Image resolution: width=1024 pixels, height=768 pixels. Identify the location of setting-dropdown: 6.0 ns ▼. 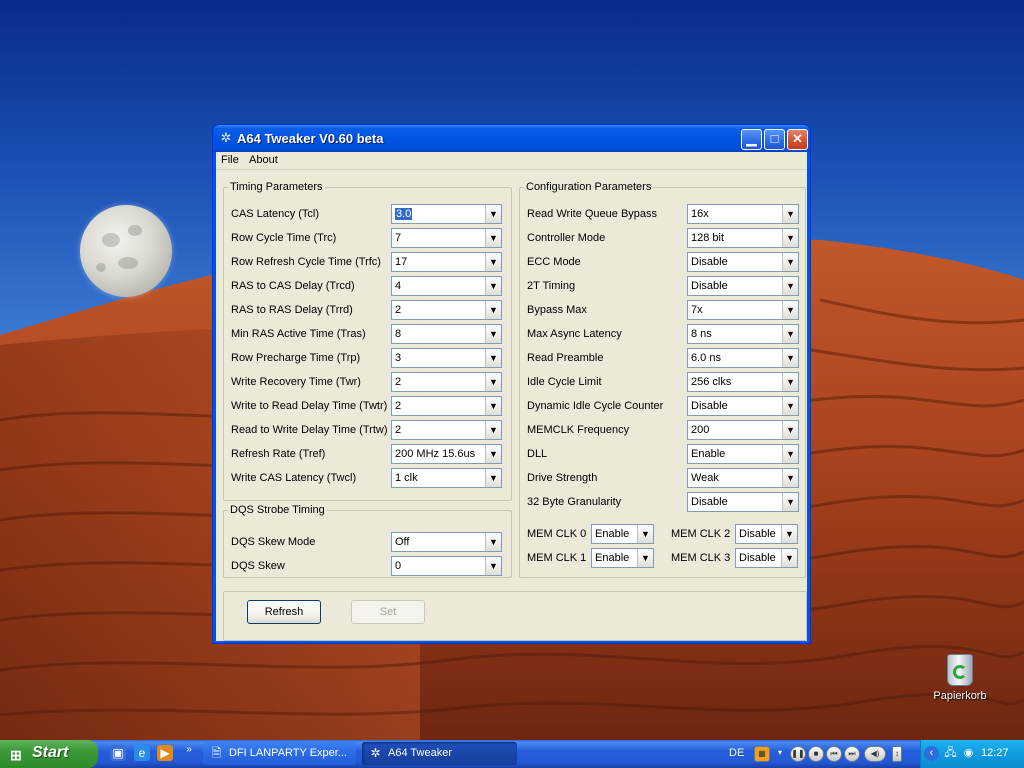
(743, 358).